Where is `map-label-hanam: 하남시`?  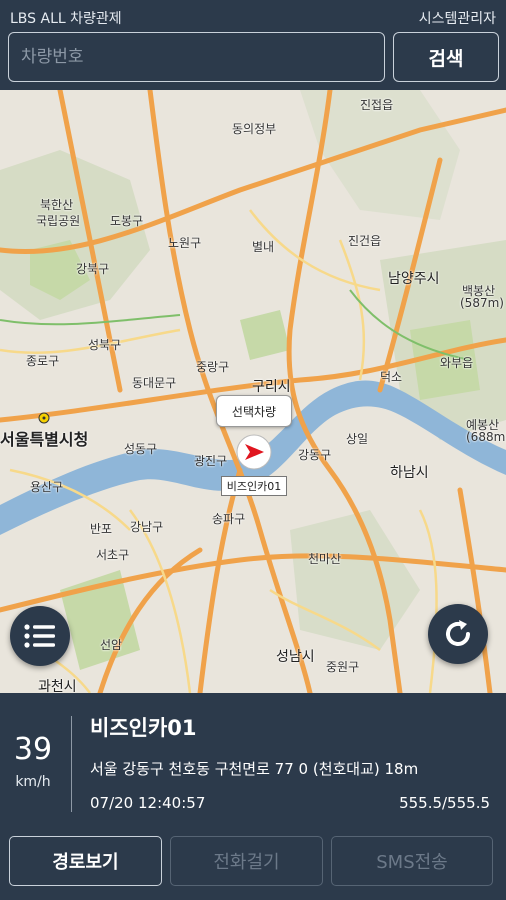
map-label-hanam: 하남시 is located at coordinates (409, 473).